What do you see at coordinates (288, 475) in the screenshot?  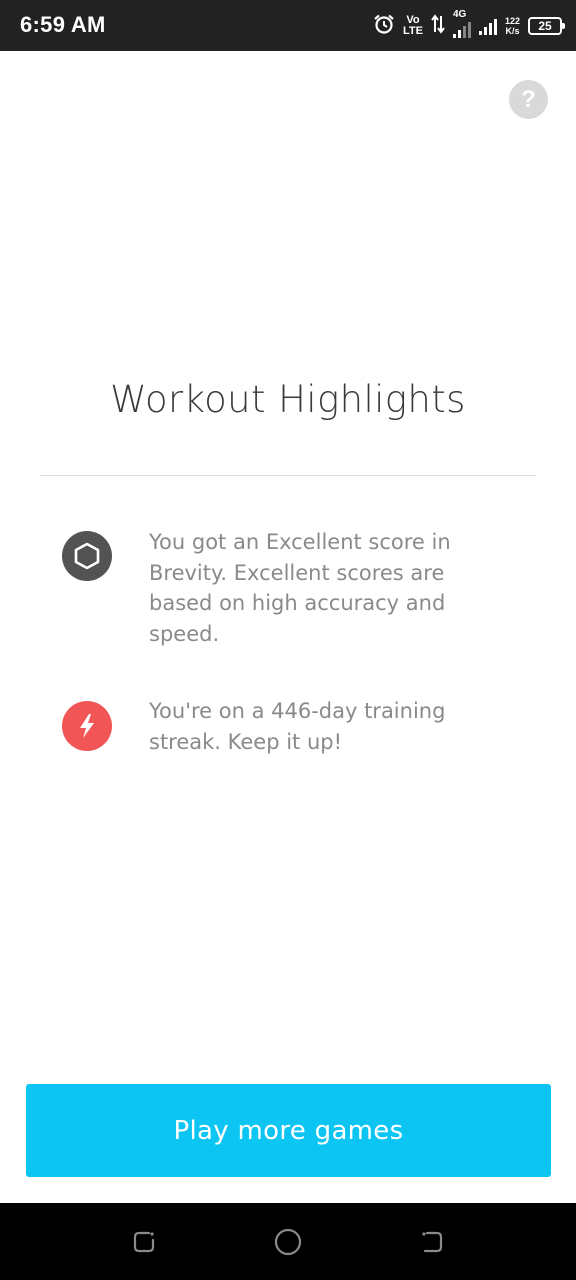 I see `divider` at bounding box center [288, 475].